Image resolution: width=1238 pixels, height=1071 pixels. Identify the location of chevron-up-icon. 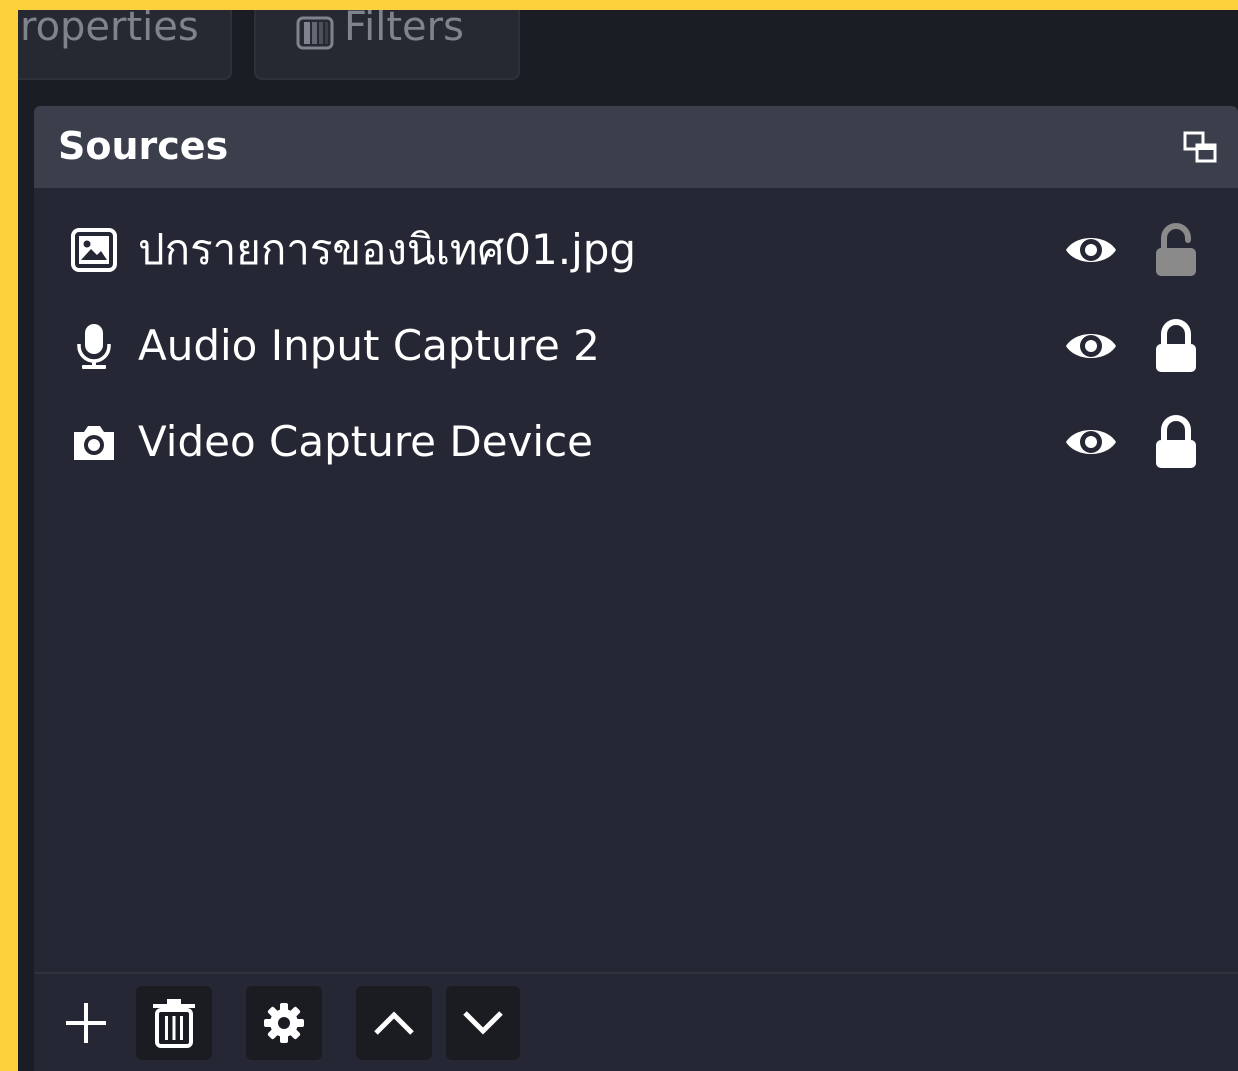
(394, 1023).